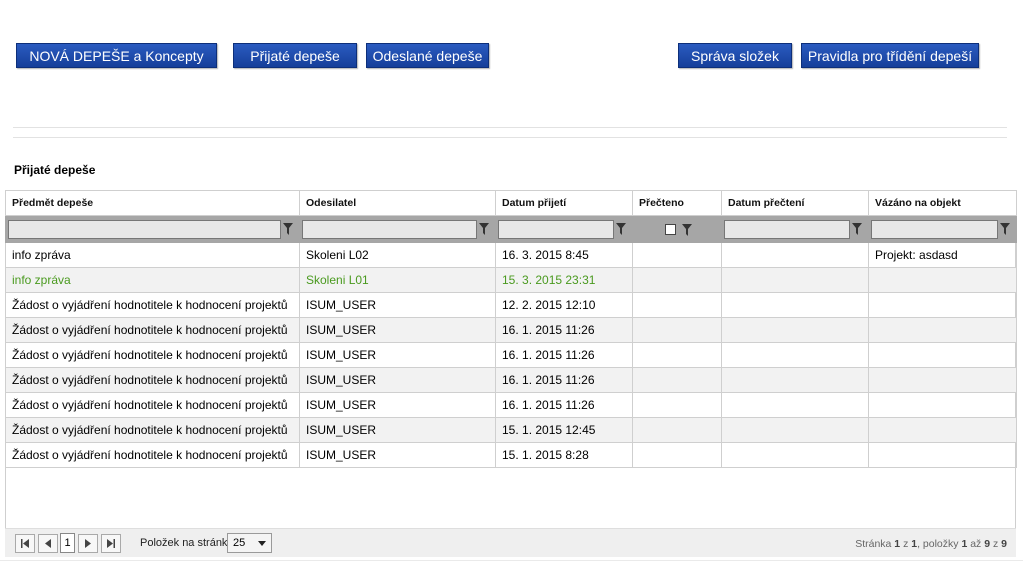 This screenshot has width=1023, height=577. Describe the element at coordinates (116, 55) in the screenshot. I see `new-message-button: NOVÁ DEPEŠE a Koncepty` at that location.